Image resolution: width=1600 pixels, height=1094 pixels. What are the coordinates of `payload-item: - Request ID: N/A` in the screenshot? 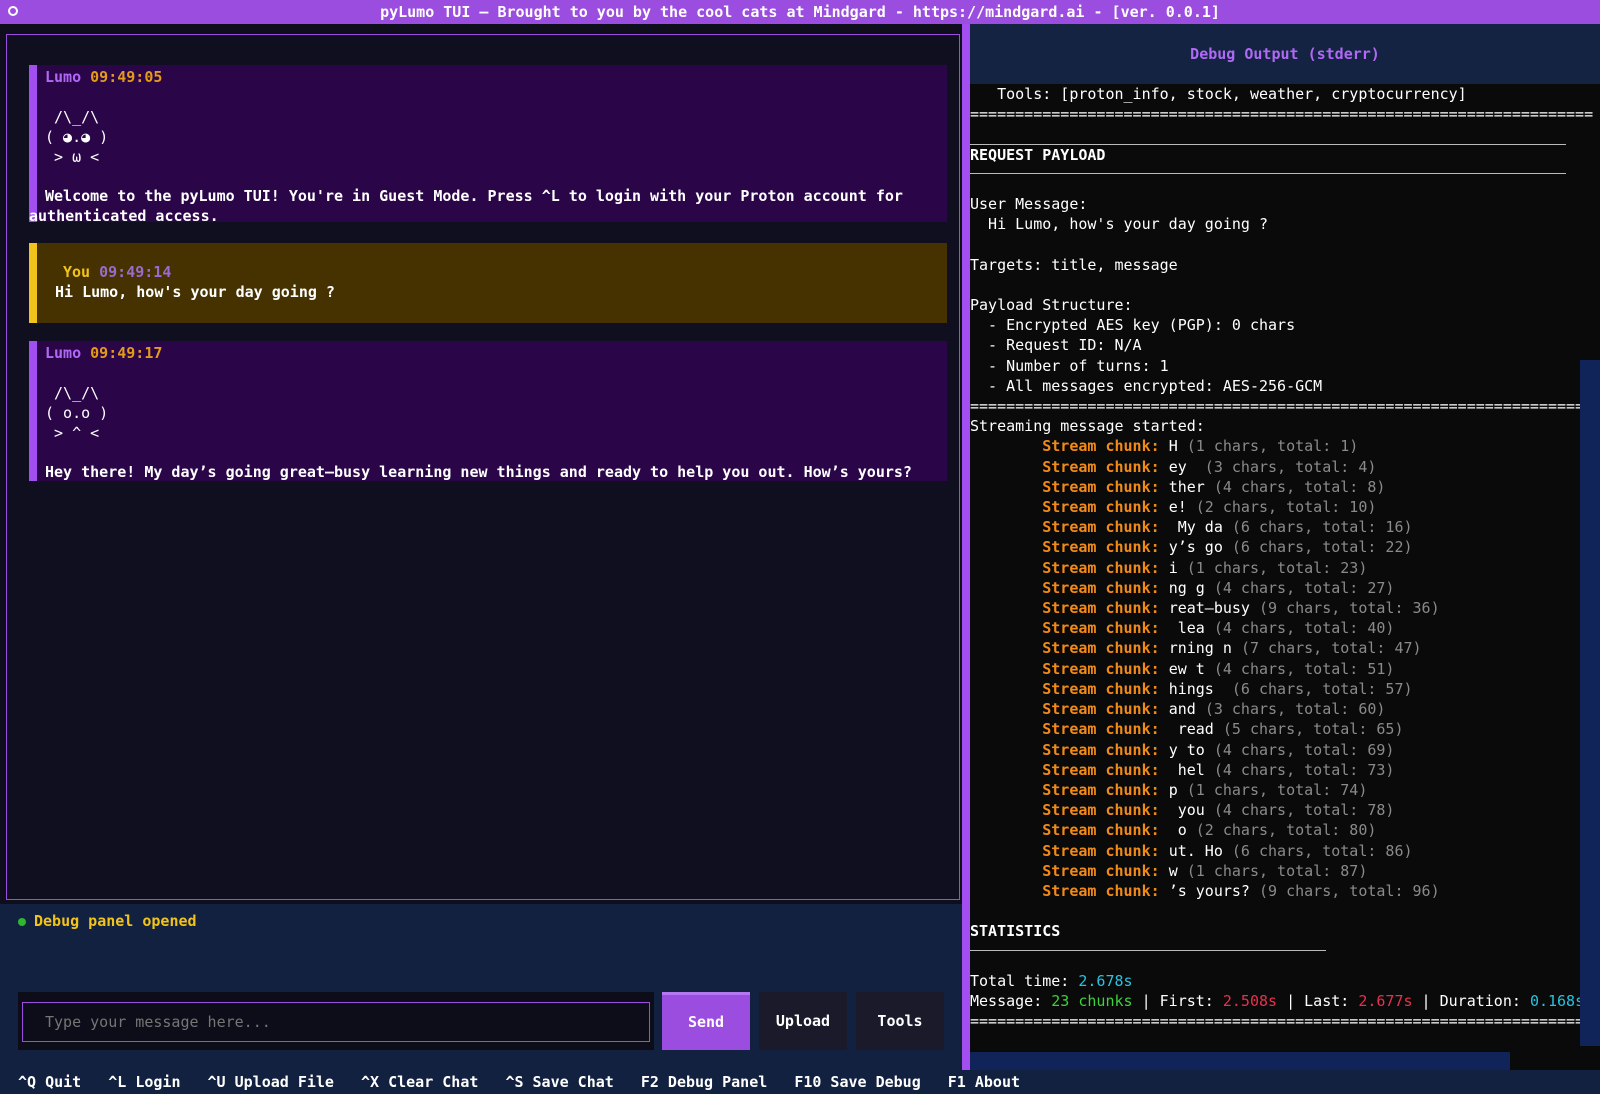 It's located at (1056, 345).